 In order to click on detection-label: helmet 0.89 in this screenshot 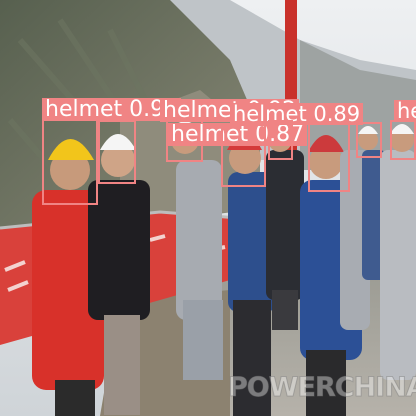, I will do `click(297, 114)`.